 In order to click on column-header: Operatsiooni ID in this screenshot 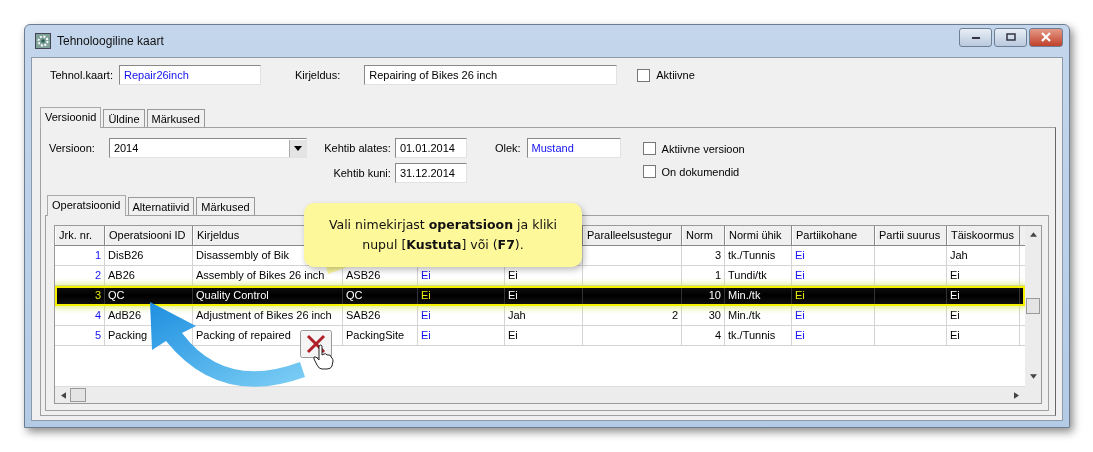, I will do `click(149, 235)`.